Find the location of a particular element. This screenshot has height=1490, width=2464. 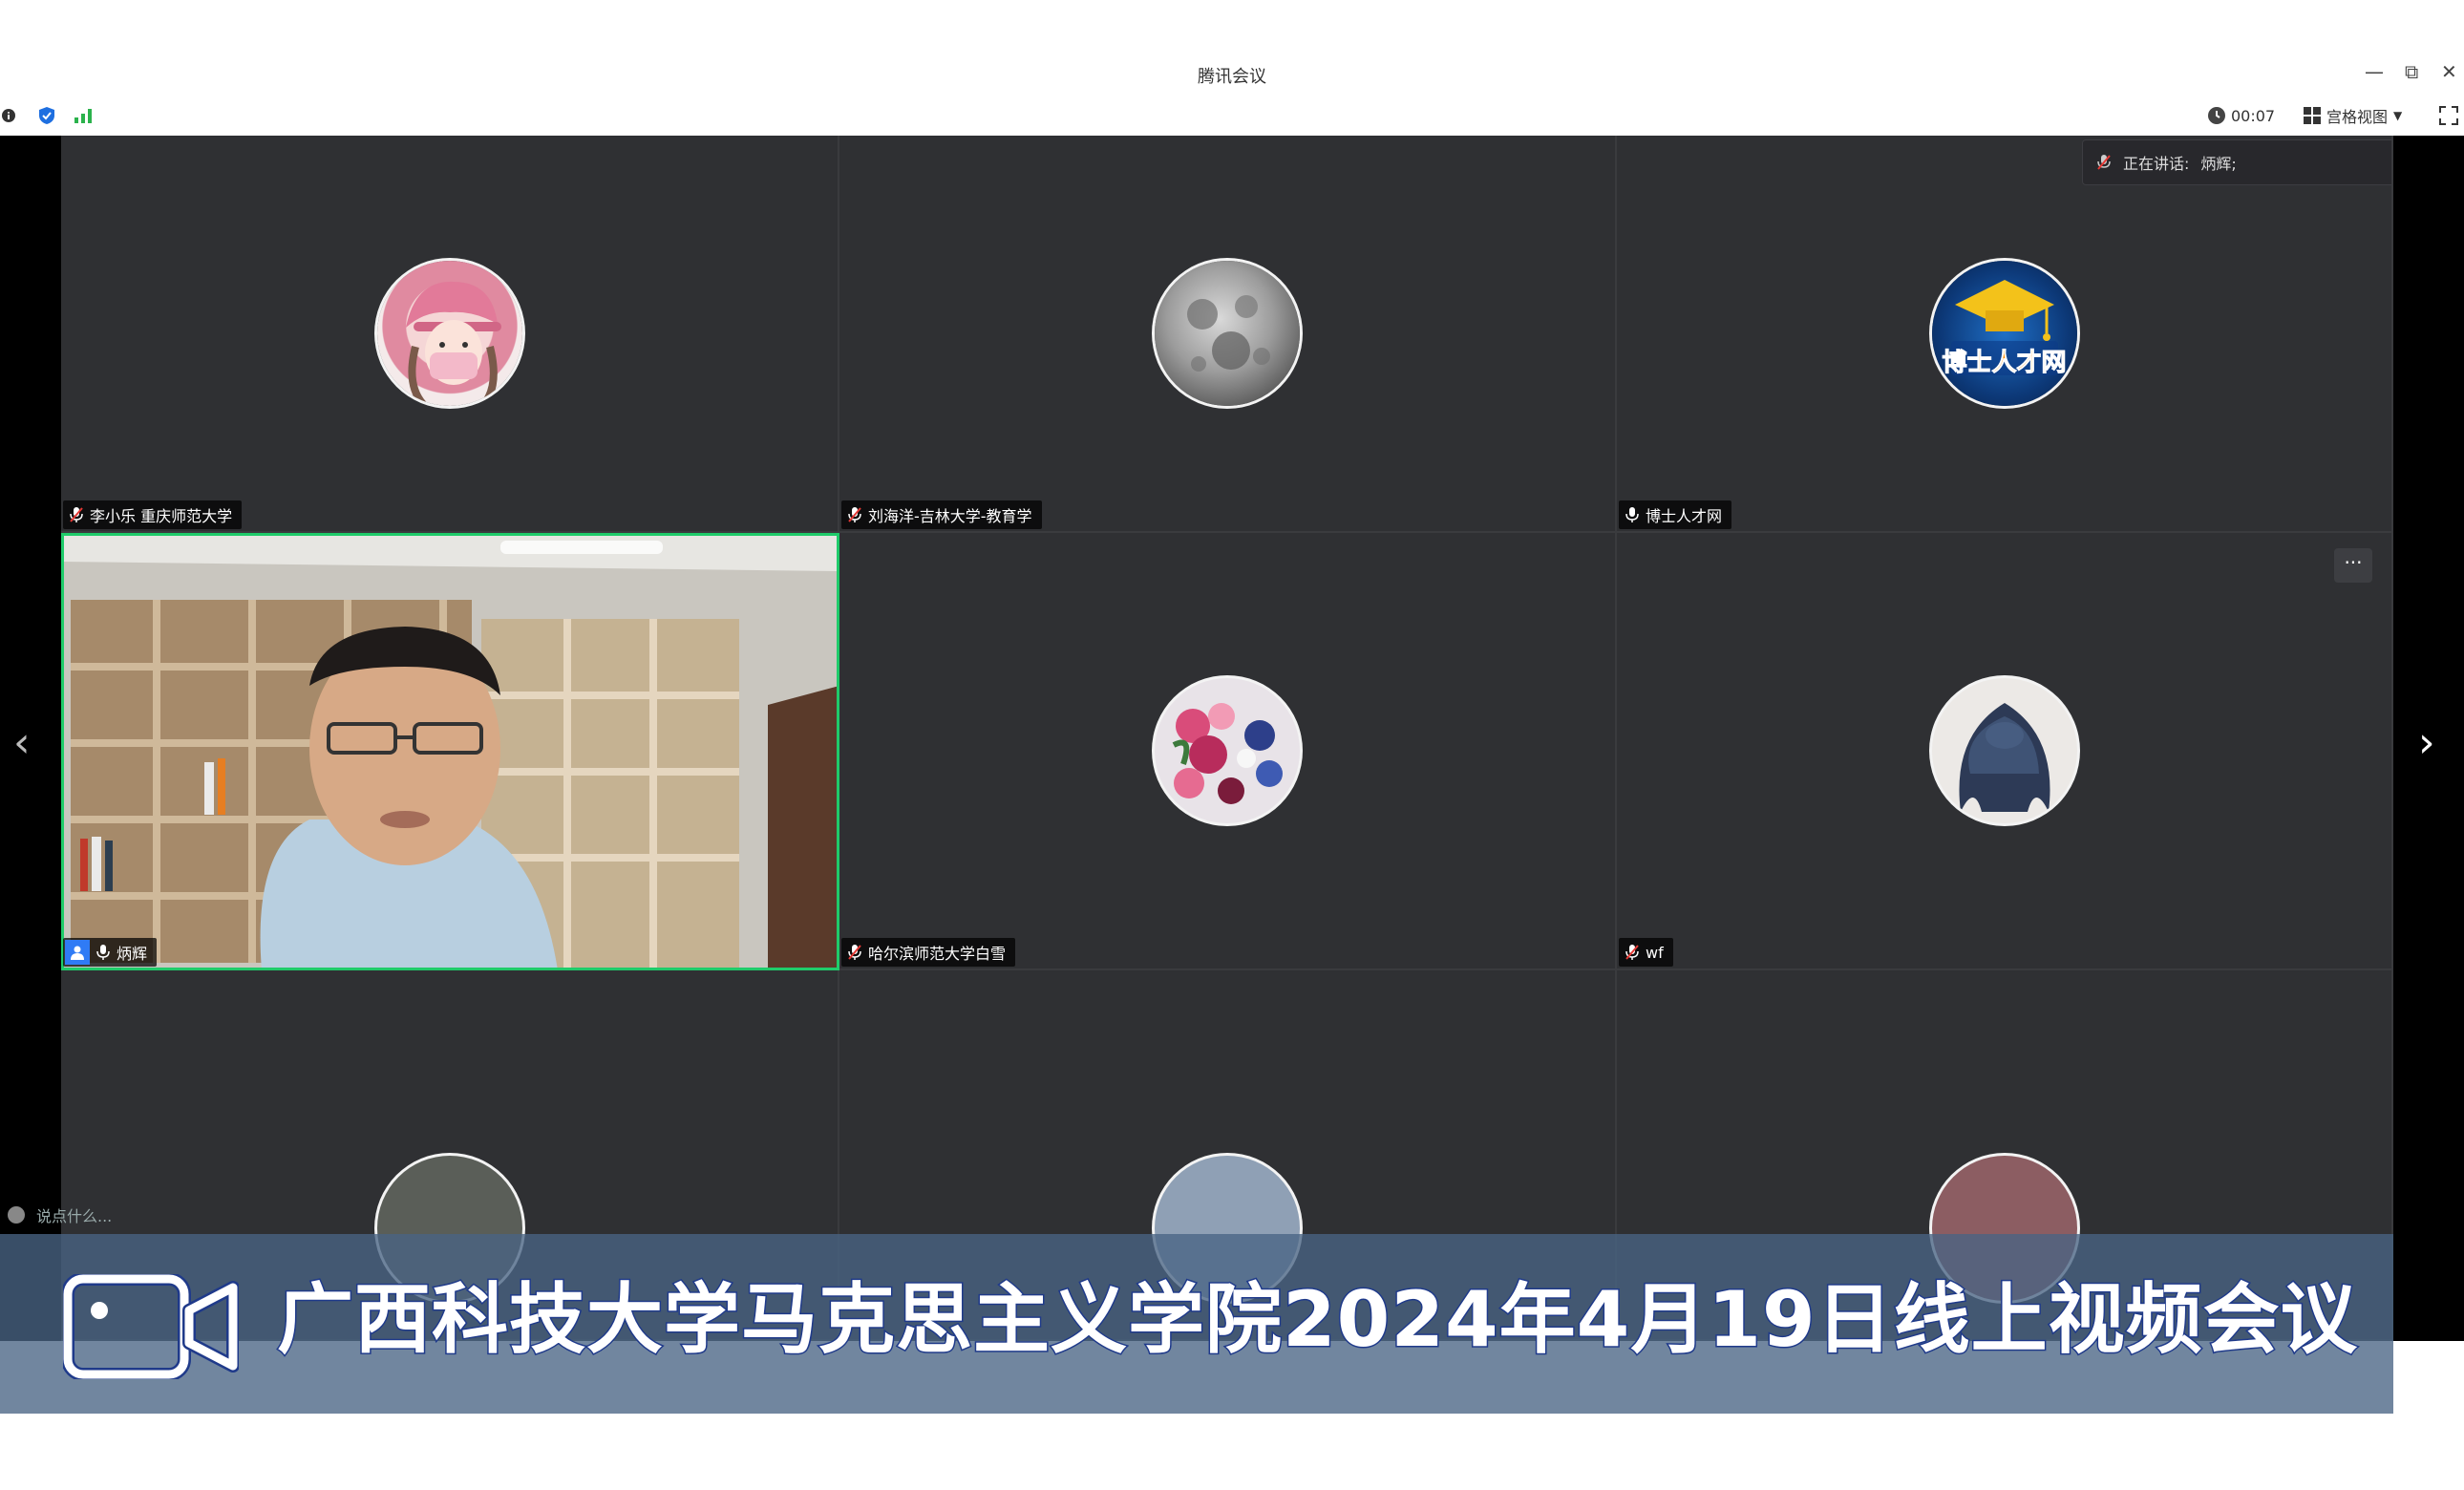

signal-icon is located at coordinates (83, 115).